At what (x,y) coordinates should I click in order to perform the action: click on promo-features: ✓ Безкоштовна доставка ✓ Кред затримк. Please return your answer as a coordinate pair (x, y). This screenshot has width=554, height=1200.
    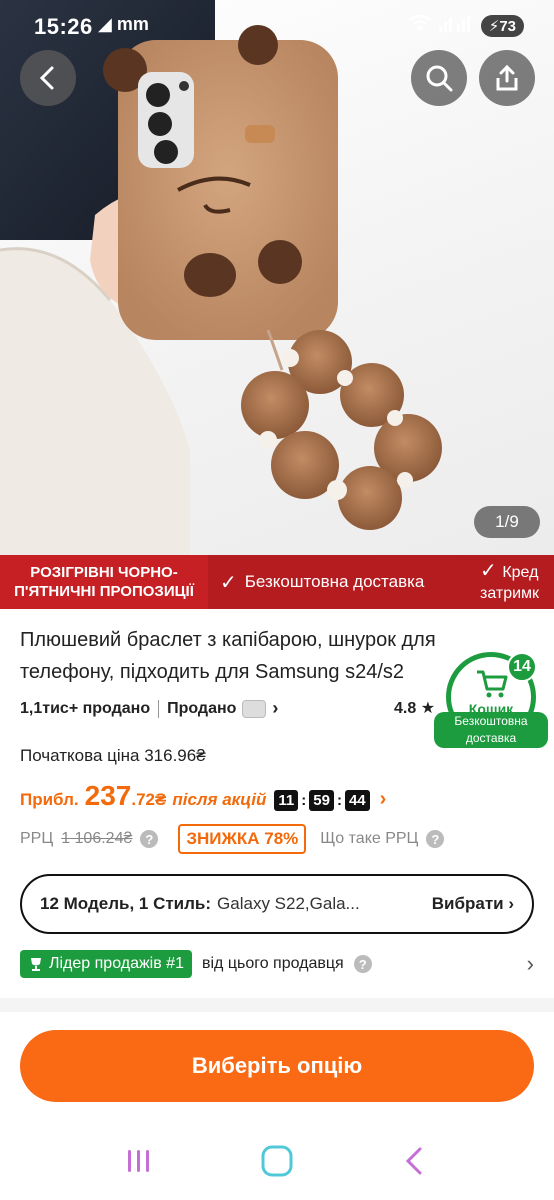
    Looking at the image, I should click on (381, 582).